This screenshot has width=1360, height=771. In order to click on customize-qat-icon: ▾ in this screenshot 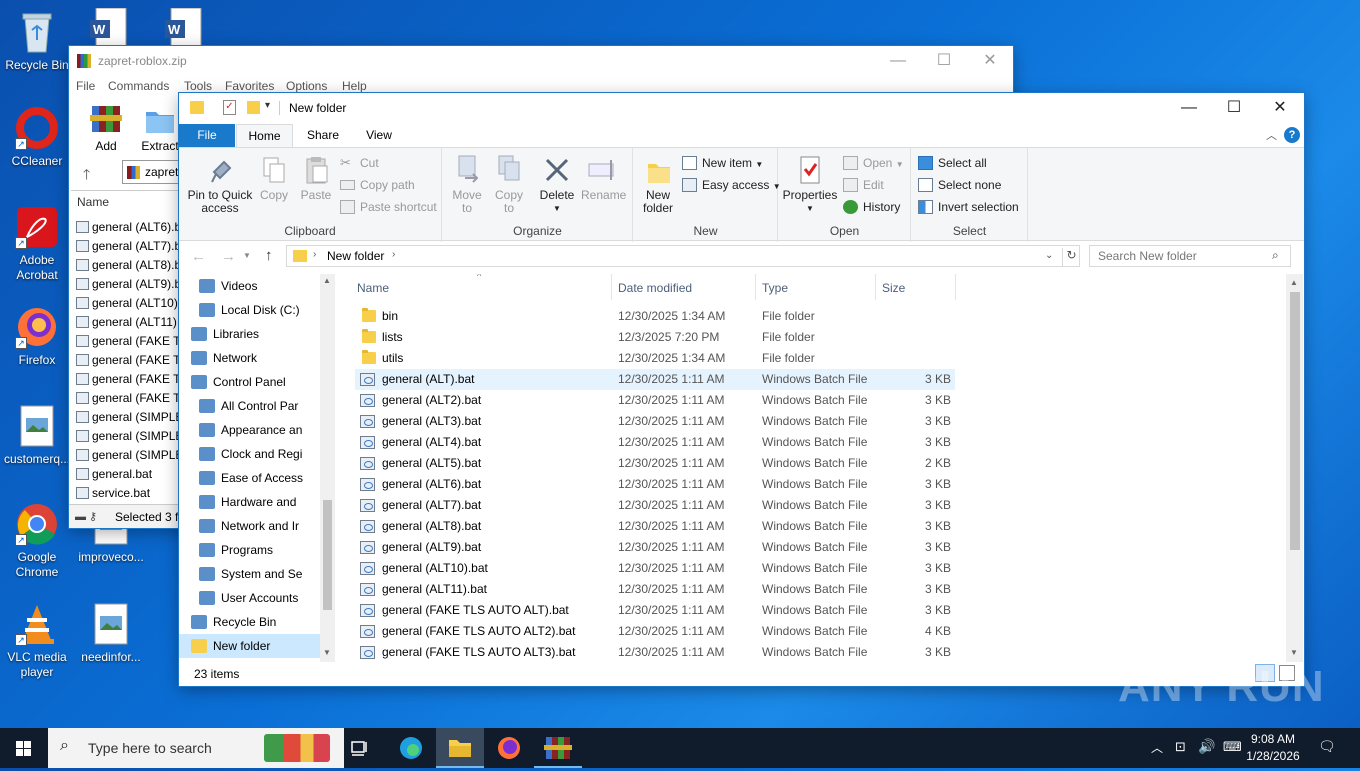, I will do `click(267, 105)`.